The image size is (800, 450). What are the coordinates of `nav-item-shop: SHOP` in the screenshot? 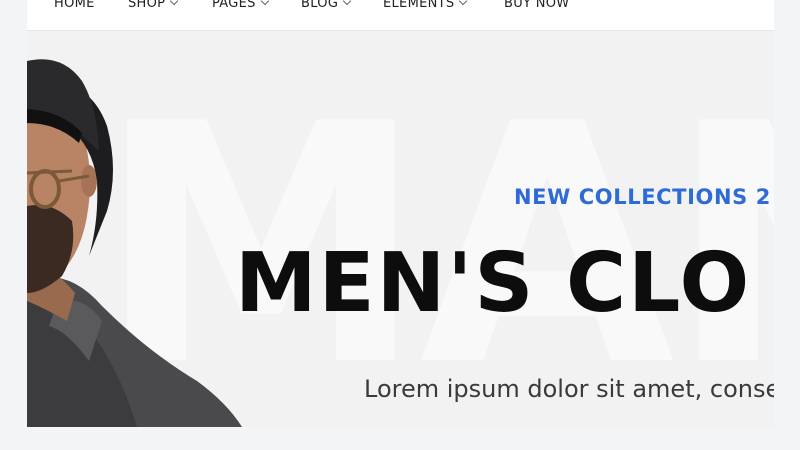 It's located at (153, 6).